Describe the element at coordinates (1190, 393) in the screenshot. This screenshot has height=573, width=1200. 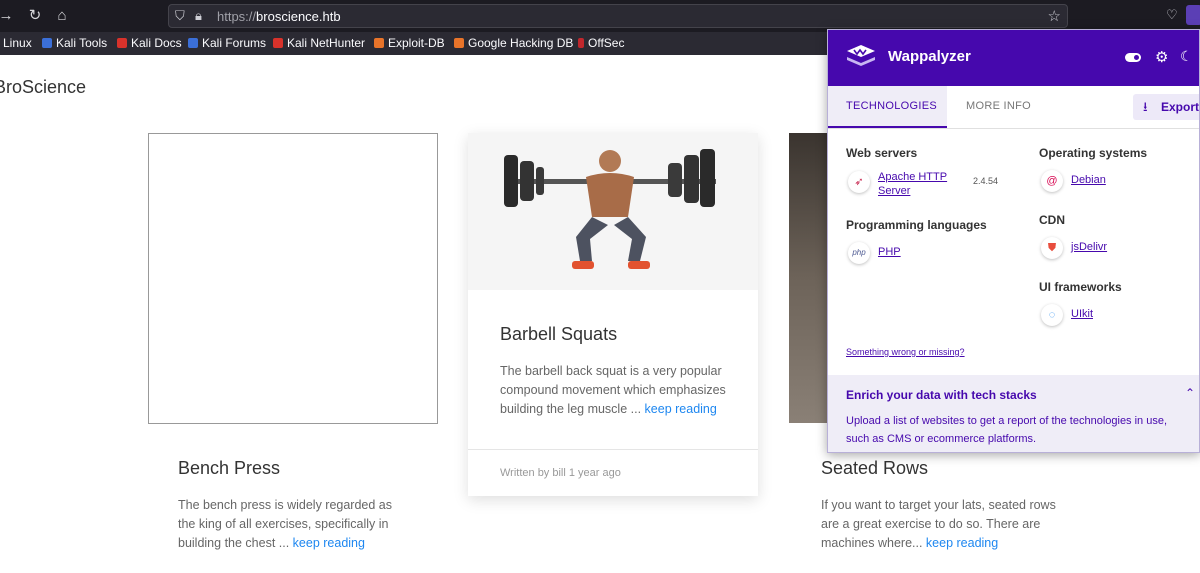
I see `chevron-up-icon: ⌃` at that location.